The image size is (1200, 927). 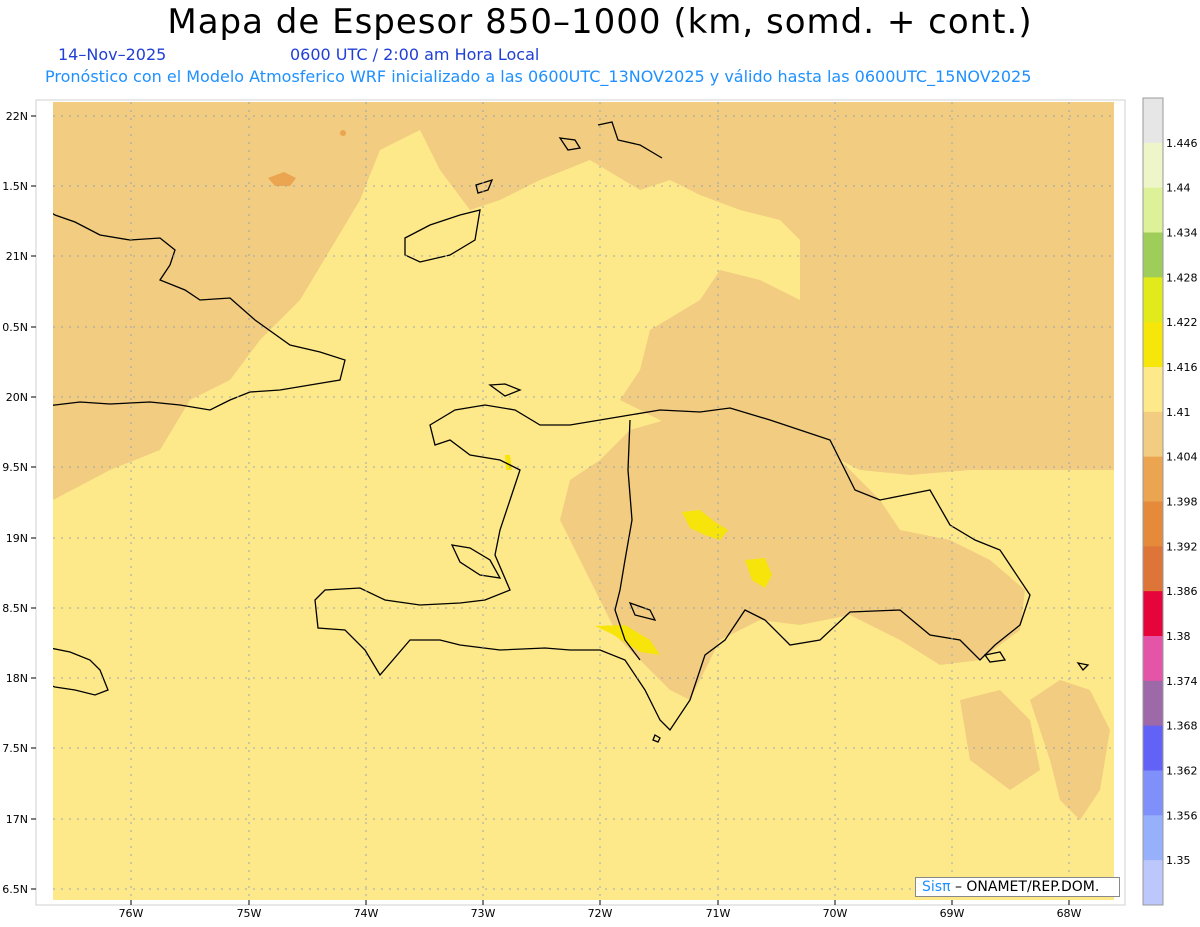 I want to click on lon-label: 69W, so click(x=952, y=913).